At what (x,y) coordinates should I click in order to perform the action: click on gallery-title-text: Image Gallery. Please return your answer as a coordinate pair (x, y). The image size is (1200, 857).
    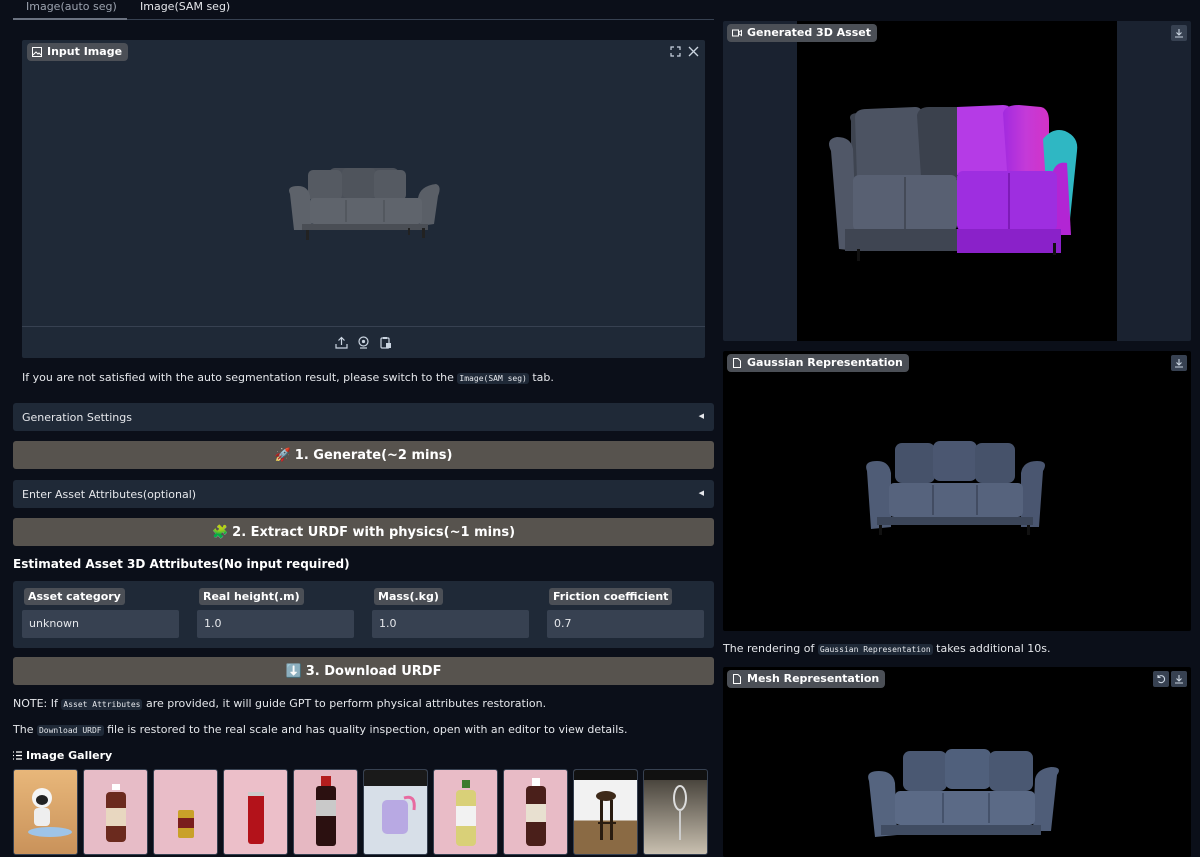
    Looking at the image, I should click on (69, 755).